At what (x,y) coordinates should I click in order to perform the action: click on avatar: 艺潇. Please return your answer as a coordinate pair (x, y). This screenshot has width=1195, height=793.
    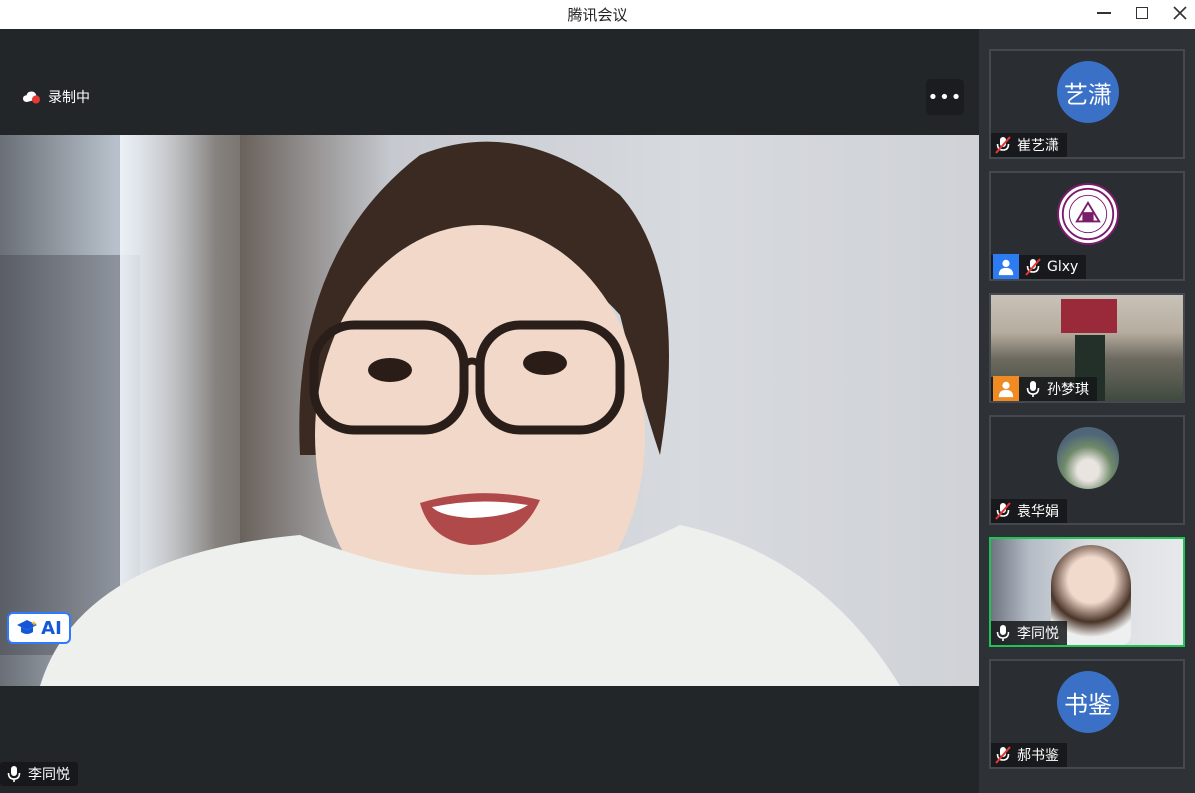
    Looking at the image, I should click on (1088, 92).